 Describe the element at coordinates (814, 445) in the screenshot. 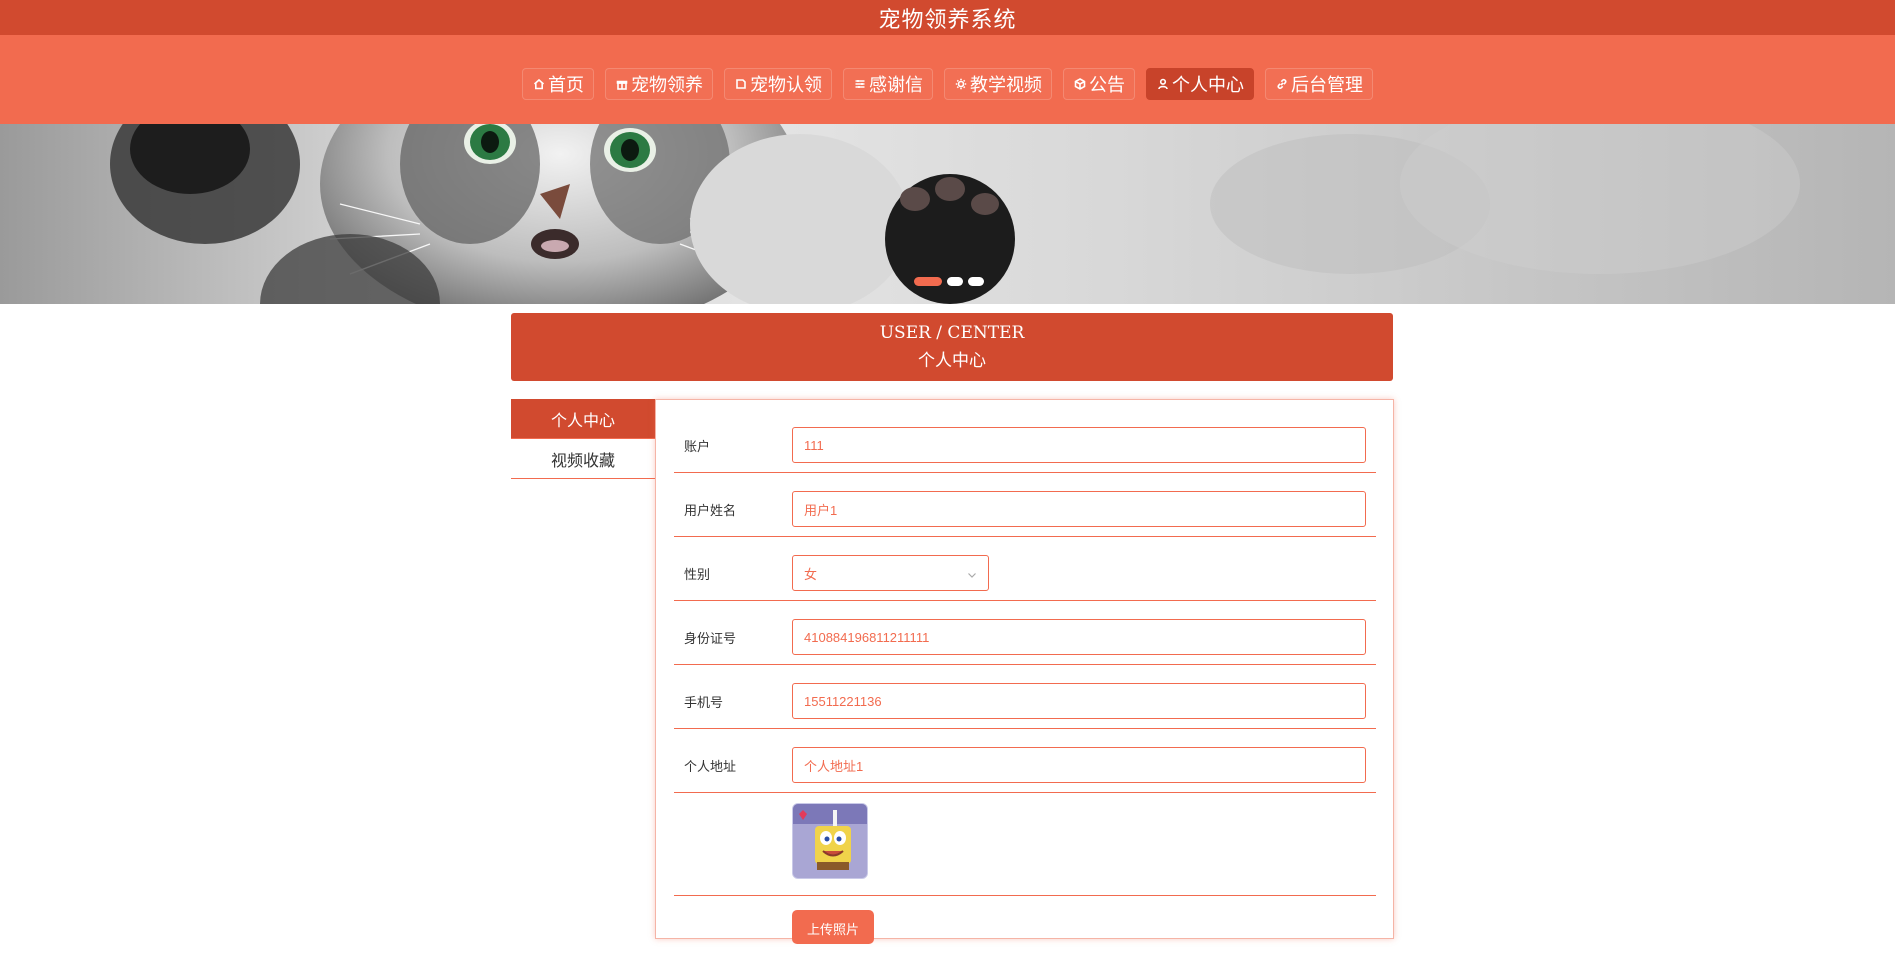

I see `account-value: 111` at that location.